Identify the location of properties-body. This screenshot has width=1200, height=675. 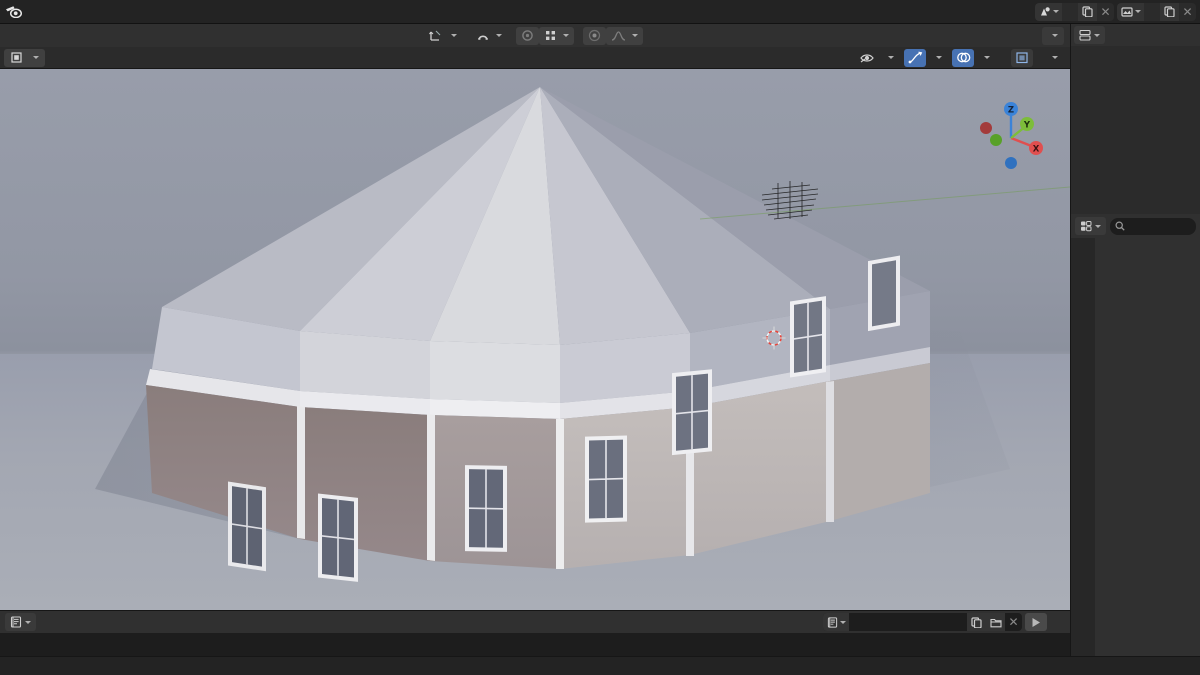
(1135, 447).